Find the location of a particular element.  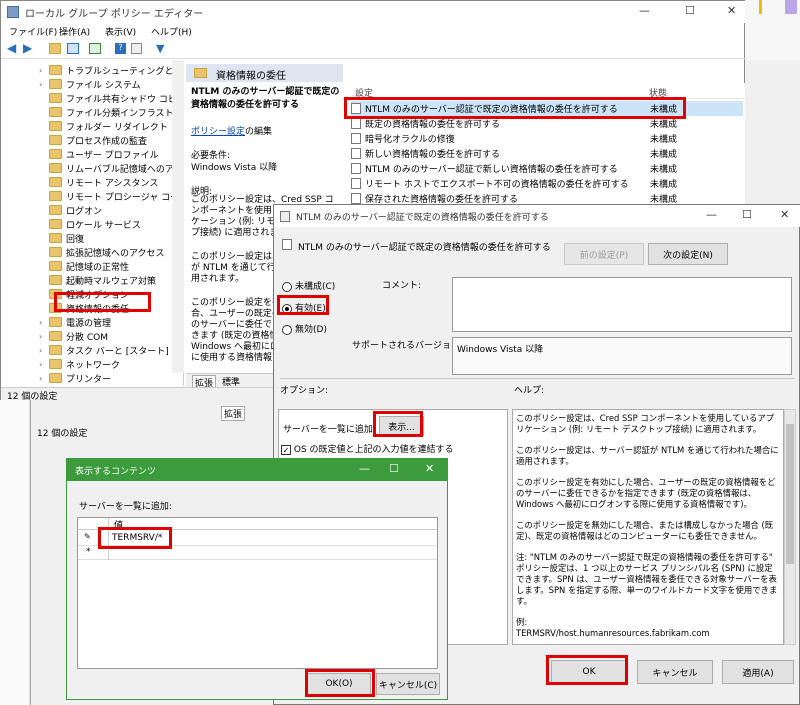

radio-disabled: 無効(D) is located at coordinates (304, 328).